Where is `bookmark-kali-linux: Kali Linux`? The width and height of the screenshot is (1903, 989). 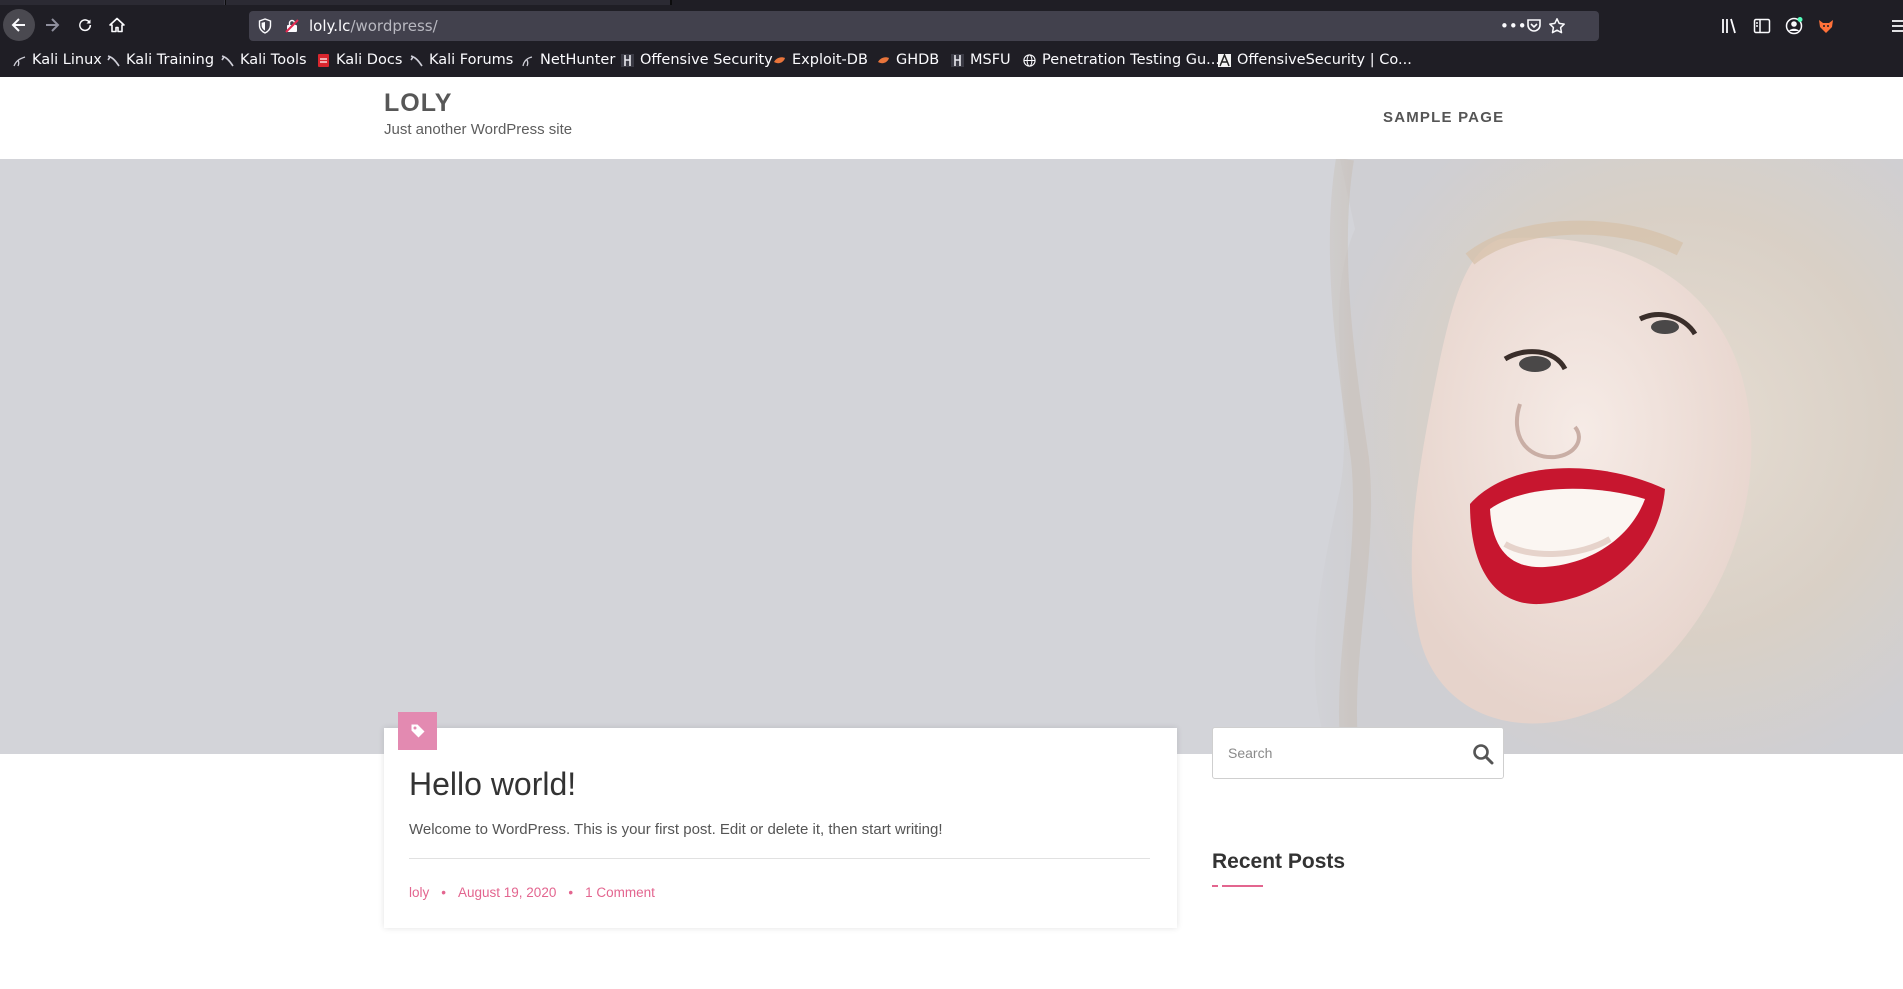
bookmark-kali-linux: Kali Linux is located at coordinates (57, 60).